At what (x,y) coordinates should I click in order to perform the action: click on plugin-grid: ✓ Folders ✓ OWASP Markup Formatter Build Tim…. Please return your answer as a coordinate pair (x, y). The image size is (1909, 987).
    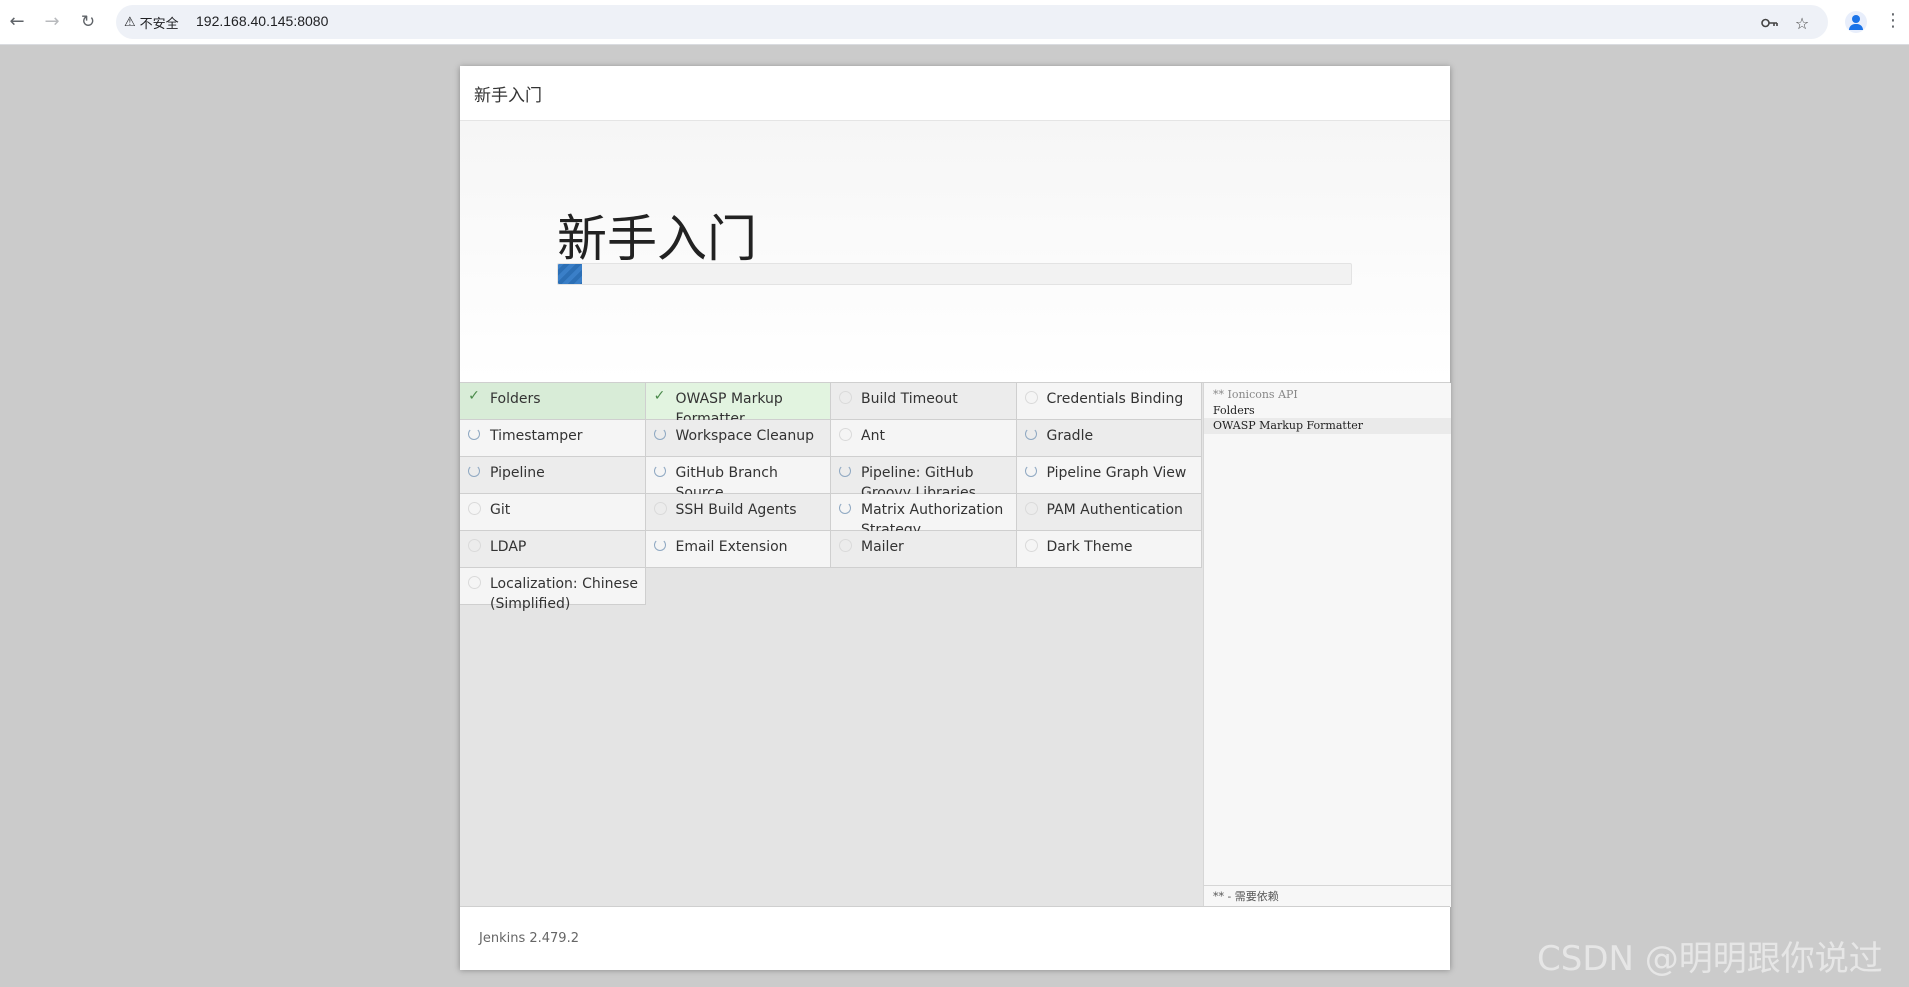
    Looking at the image, I should click on (831, 497).